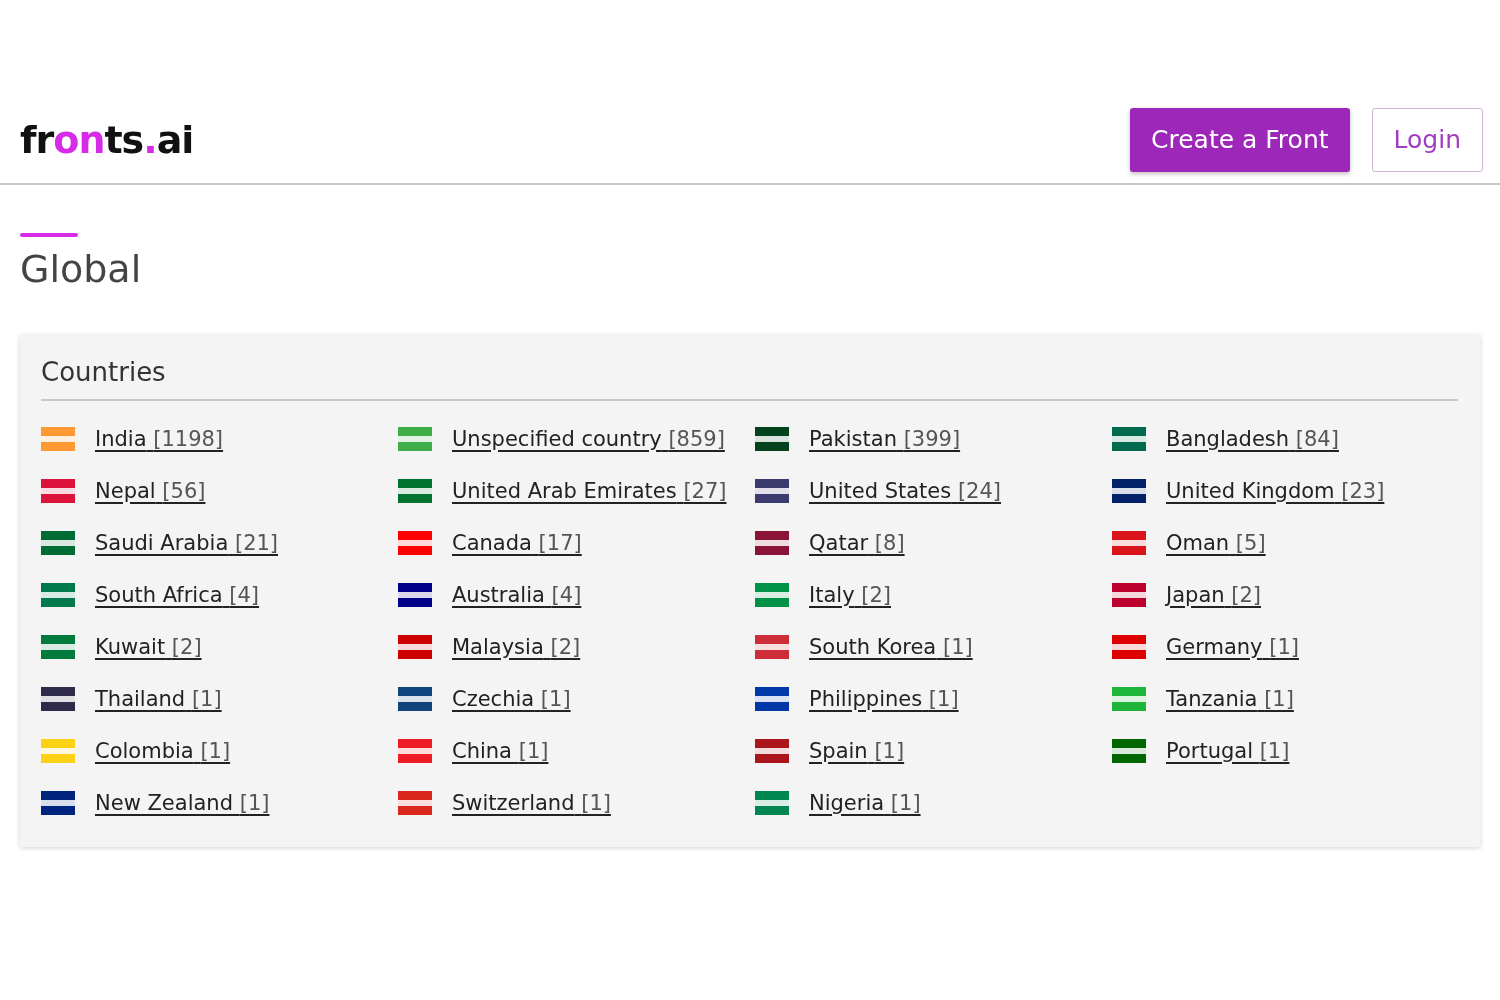 Image resolution: width=1500 pixels, height=1000 pixels. Describe the element at coordinates (589, 491) in the screenshot. I see `country-link: United Arab Emirates [27]` at that location.